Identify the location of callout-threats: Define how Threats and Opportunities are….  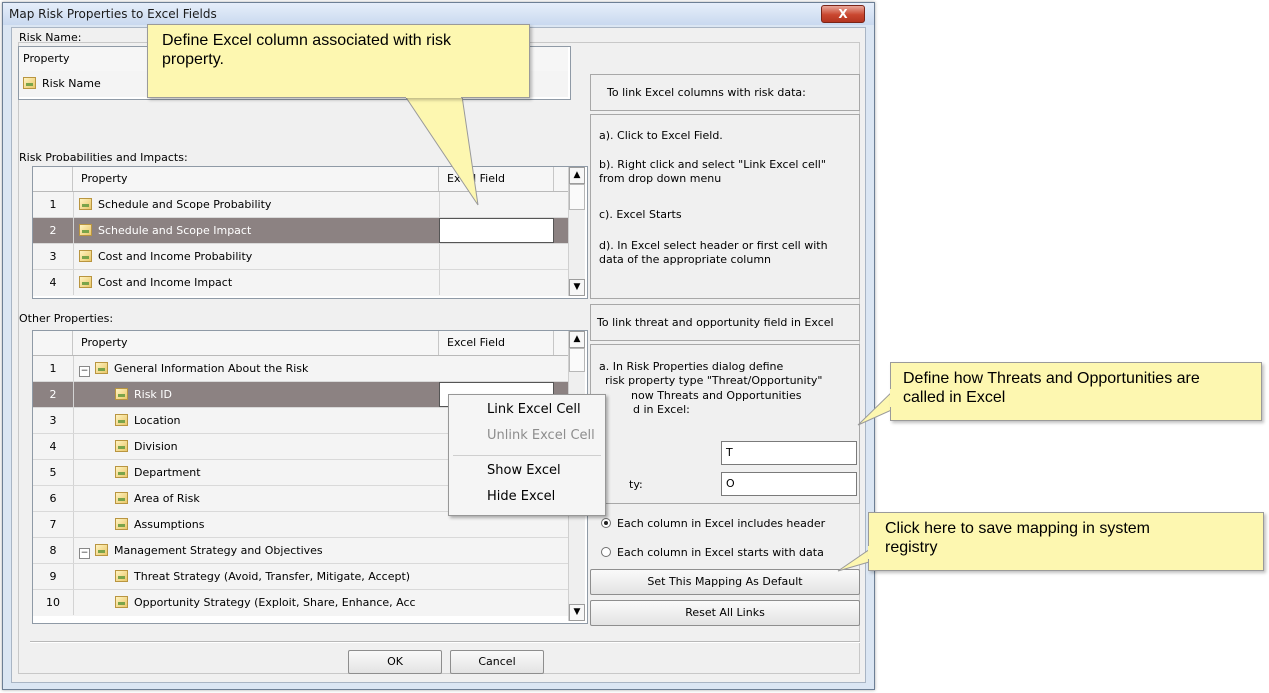
(1076, 391).